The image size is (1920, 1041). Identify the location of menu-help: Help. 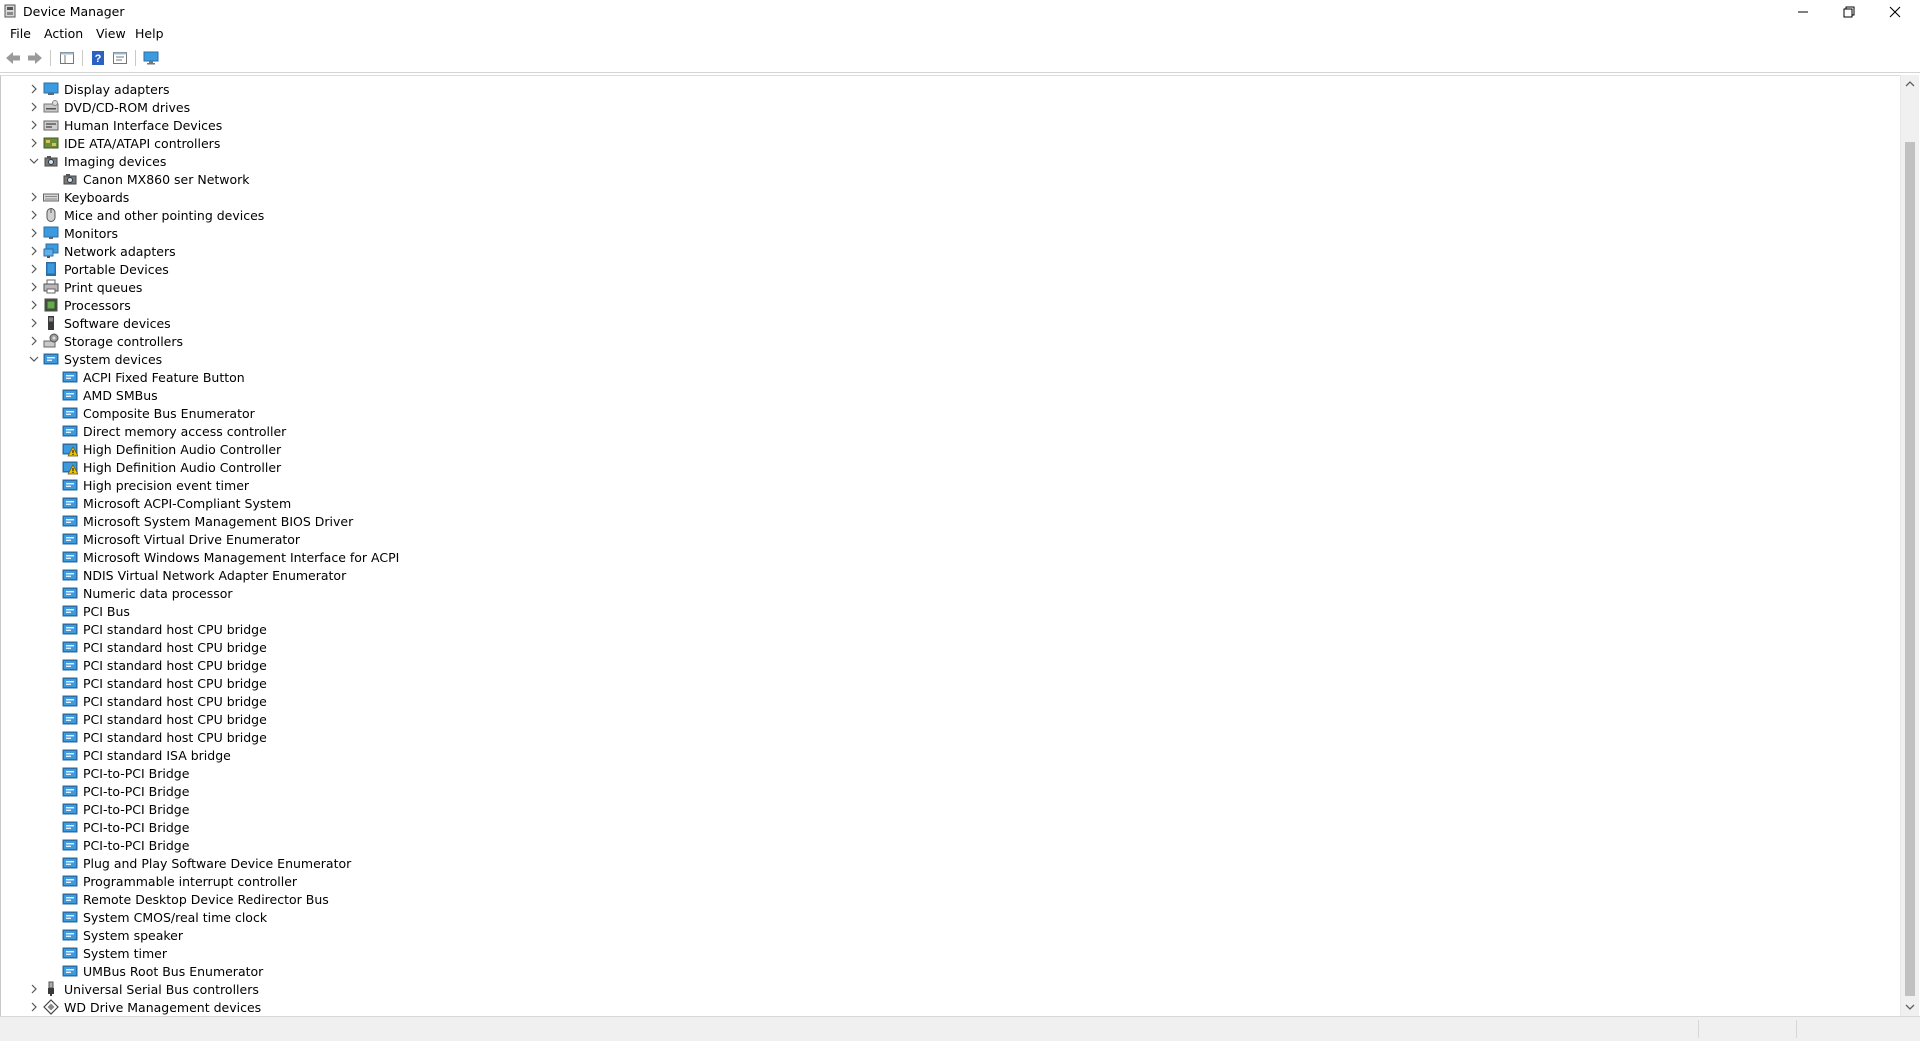
(149, 33).